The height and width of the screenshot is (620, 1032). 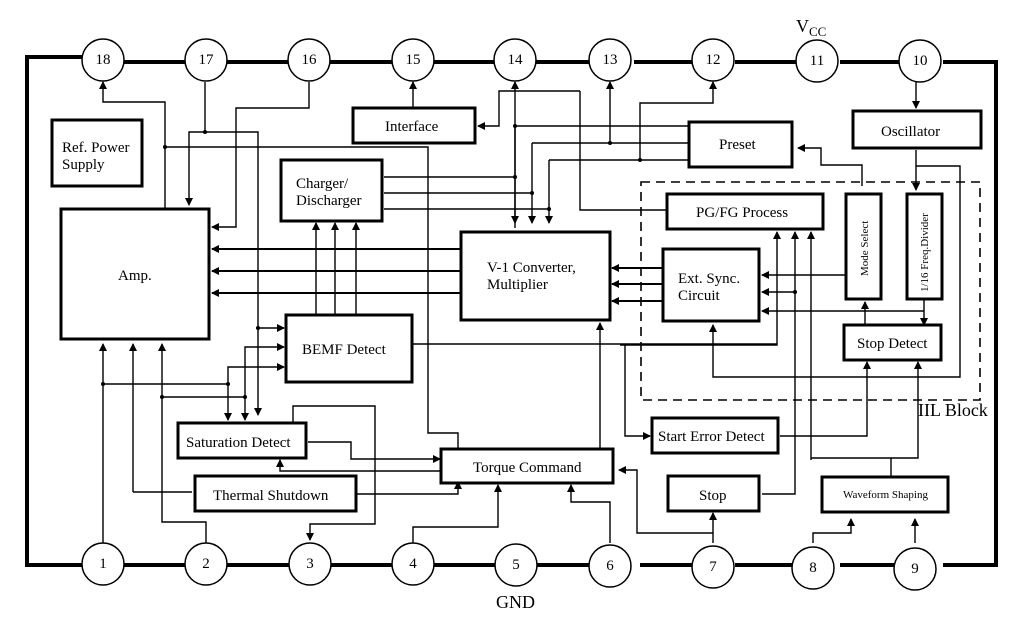 I want to click on svg-text: 7, so click(x=713, y=567).